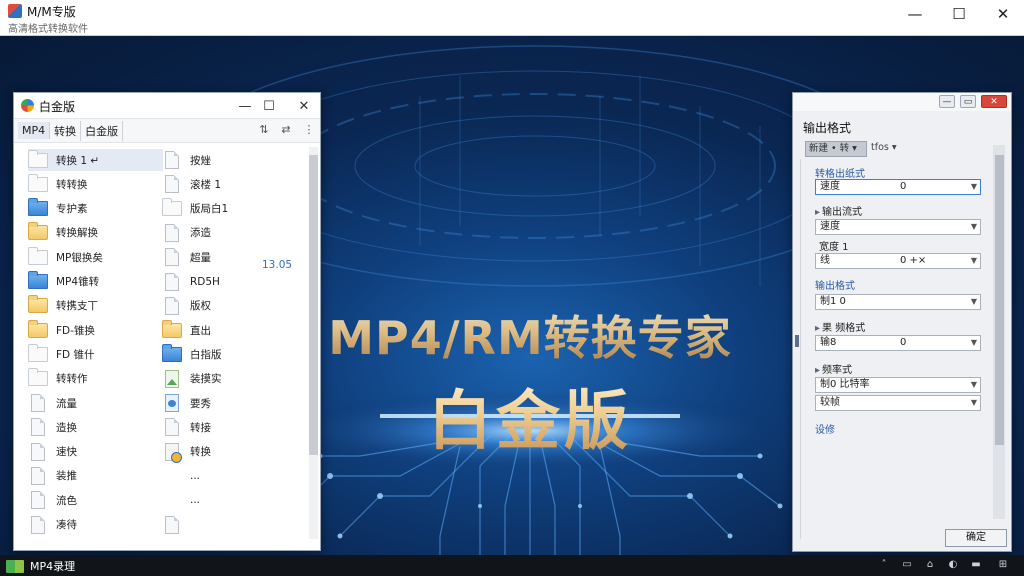 The height and width of the screenshot is (576, 1024). I want to click on output-format-select: 制1 0 ▼, so click(898, 302).